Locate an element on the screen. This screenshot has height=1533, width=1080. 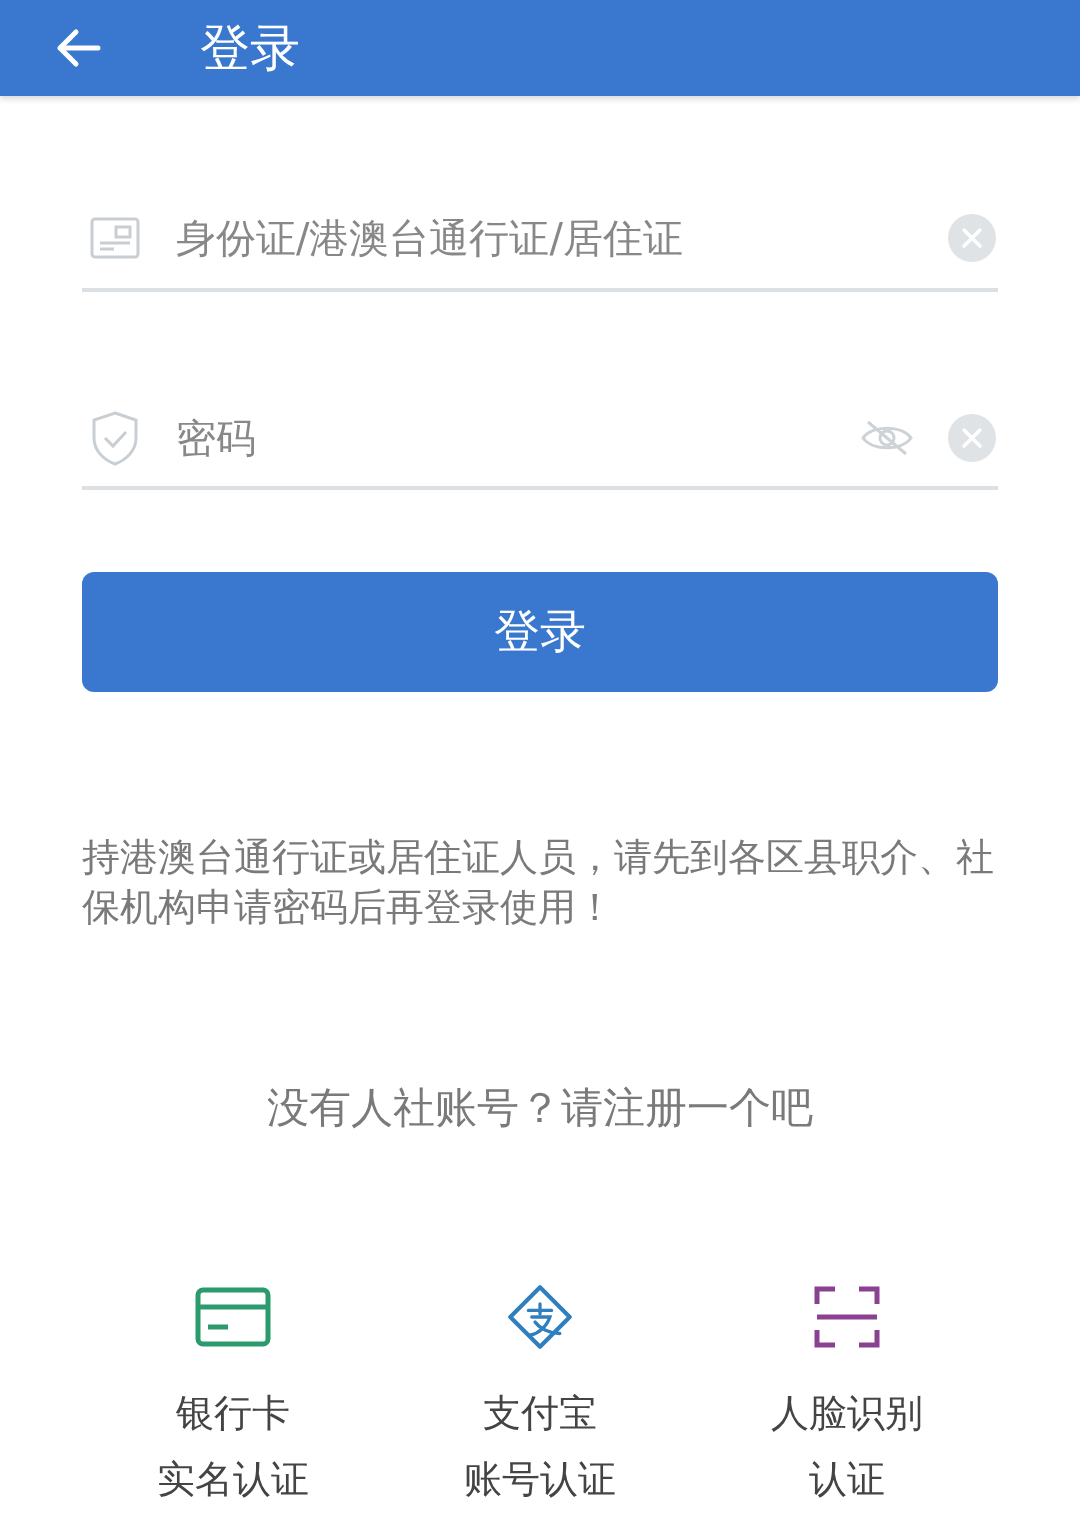
option-sublabel: 认证 is located at coordinates (846, 1479).